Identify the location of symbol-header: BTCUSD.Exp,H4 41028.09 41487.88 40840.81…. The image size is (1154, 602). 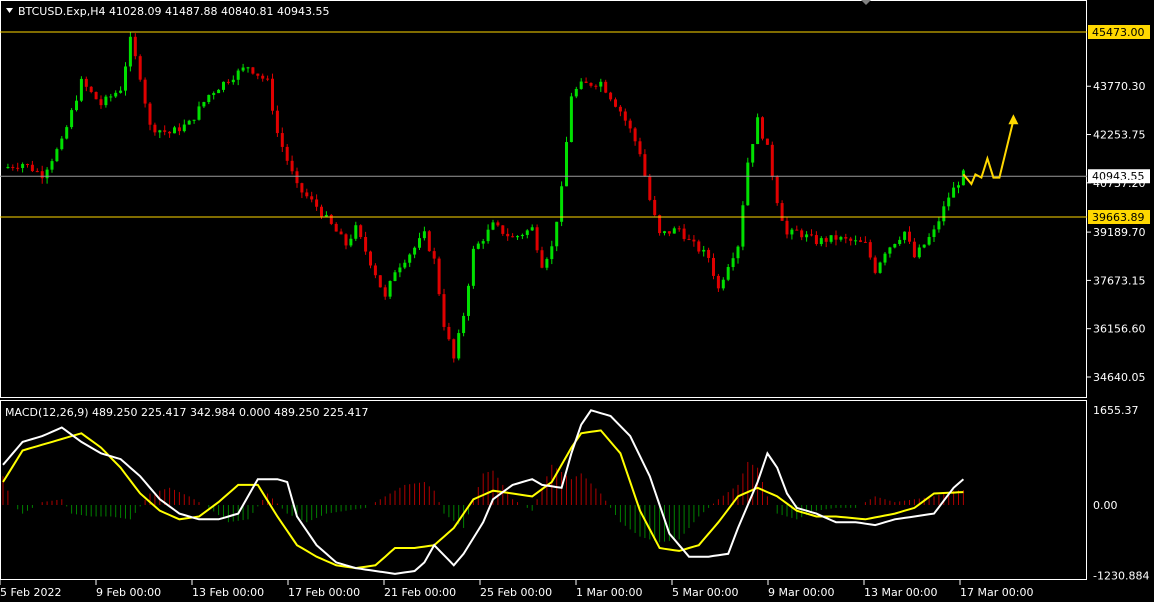
(173, 11).